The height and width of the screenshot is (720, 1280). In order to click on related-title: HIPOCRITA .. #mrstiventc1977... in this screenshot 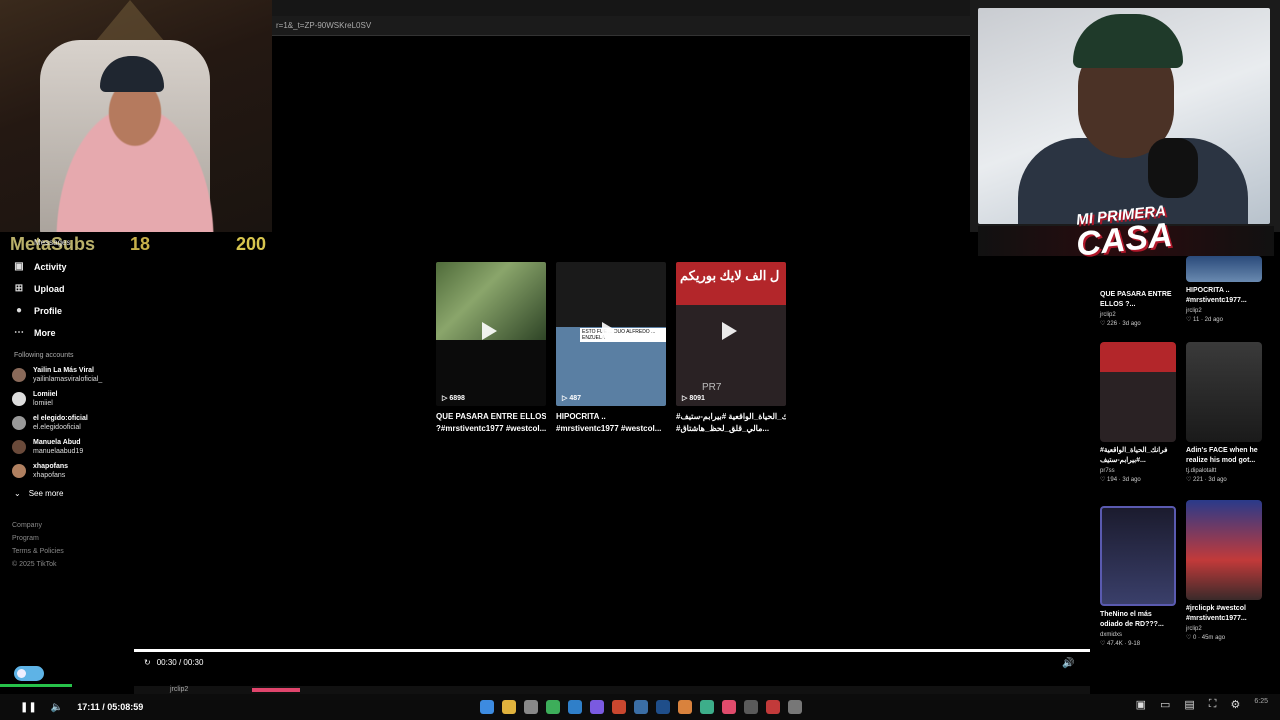, I will do `click(1224, 296)`.